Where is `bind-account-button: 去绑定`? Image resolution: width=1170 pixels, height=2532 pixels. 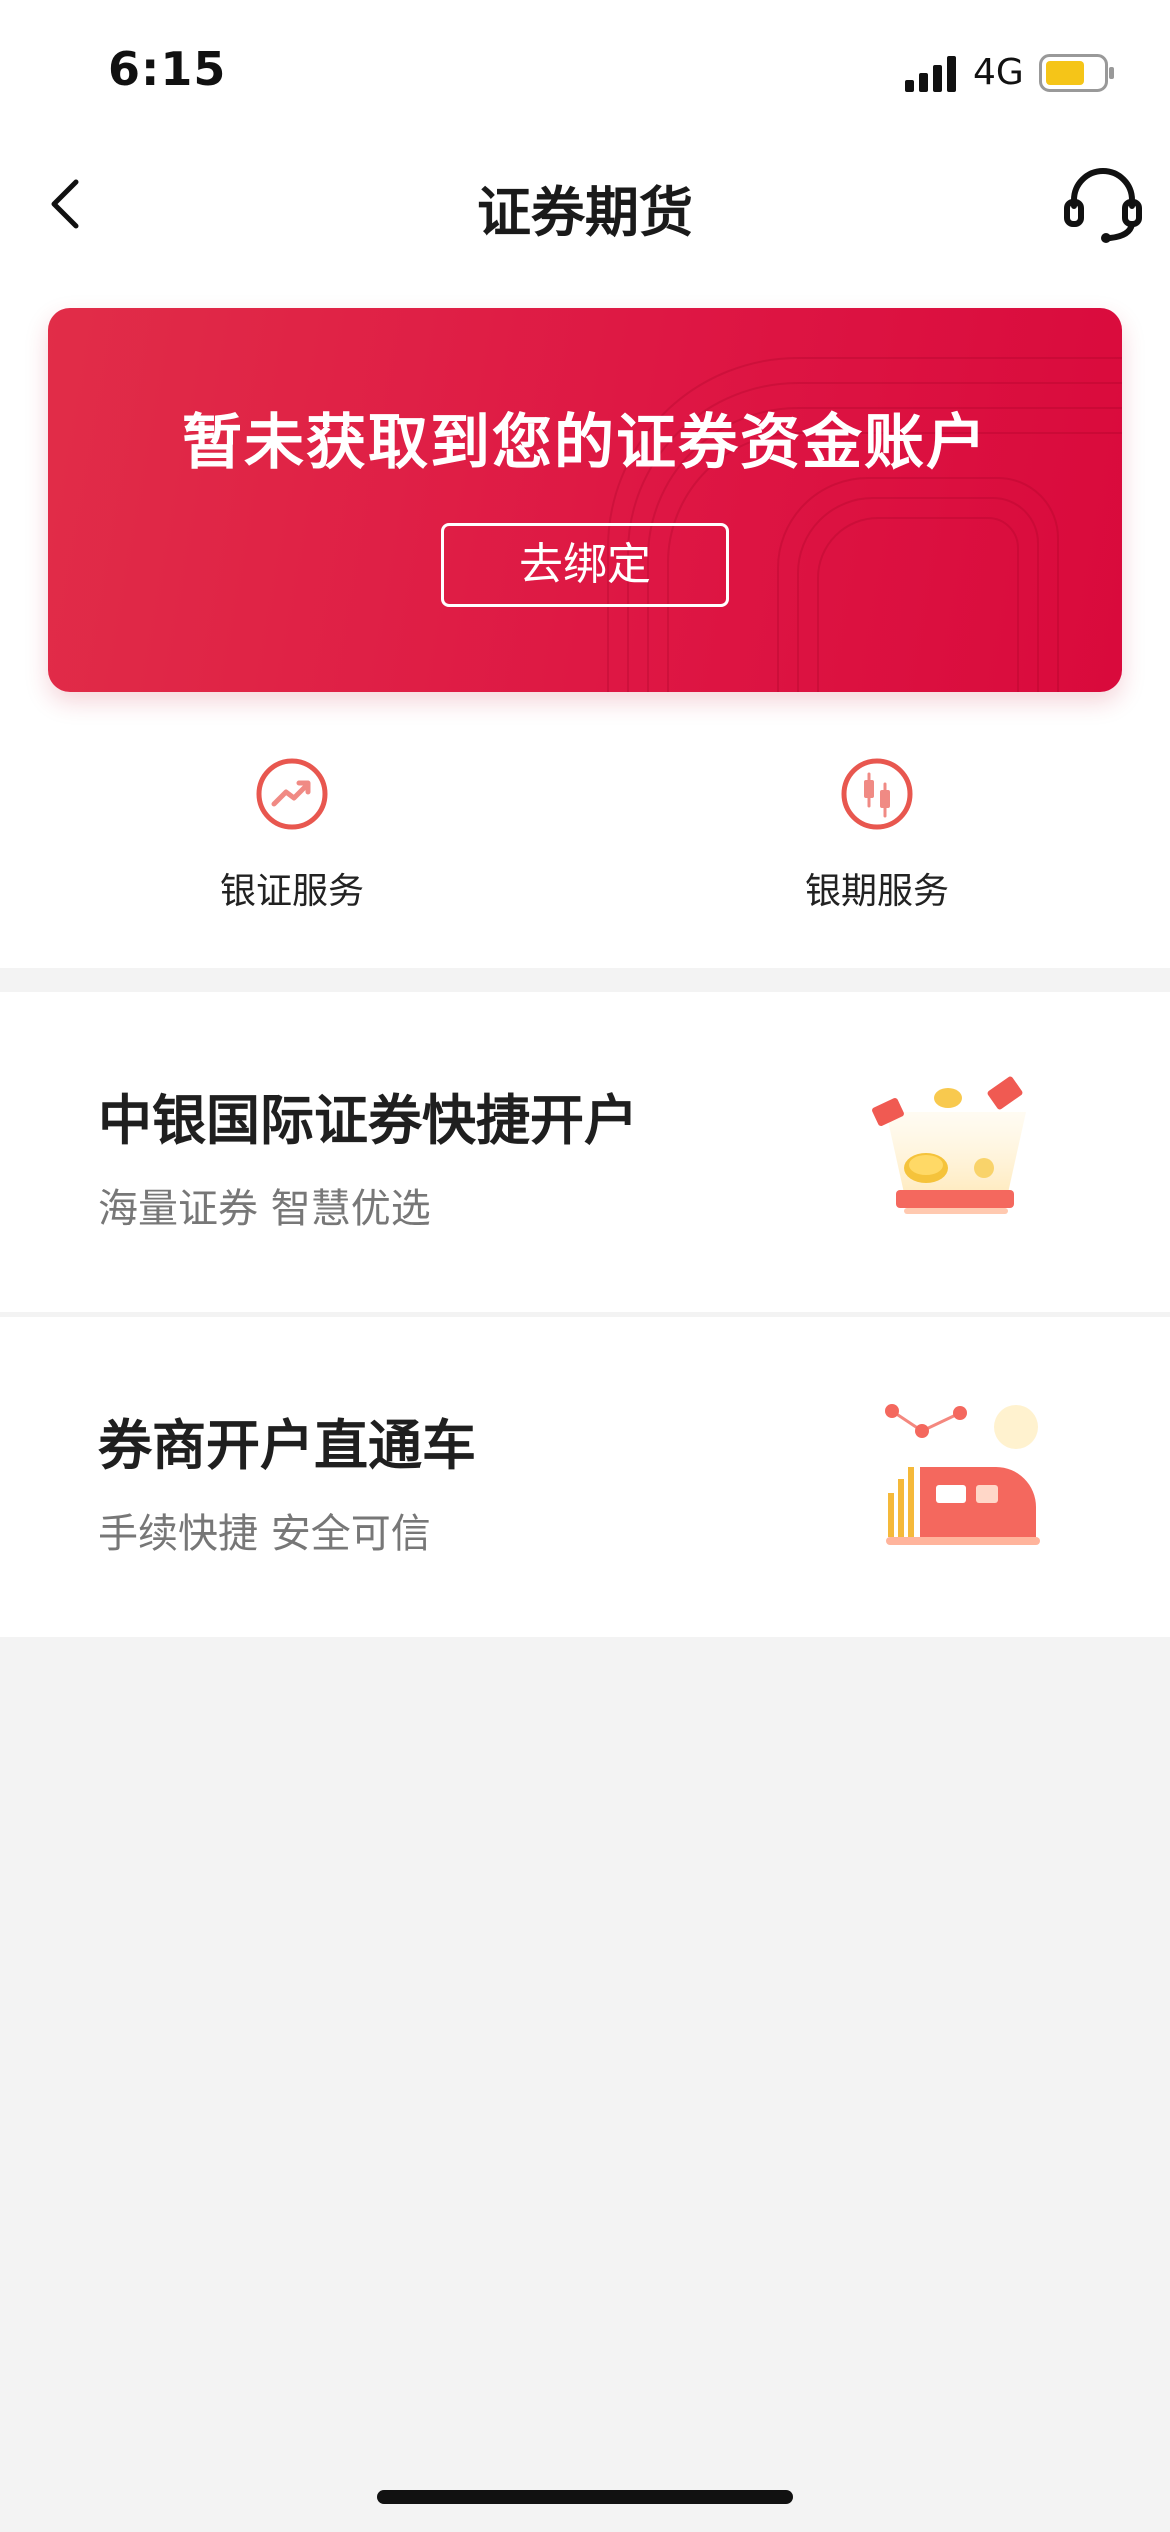
bind-account-button: 去绑定 is located at coordinates (585, 565).